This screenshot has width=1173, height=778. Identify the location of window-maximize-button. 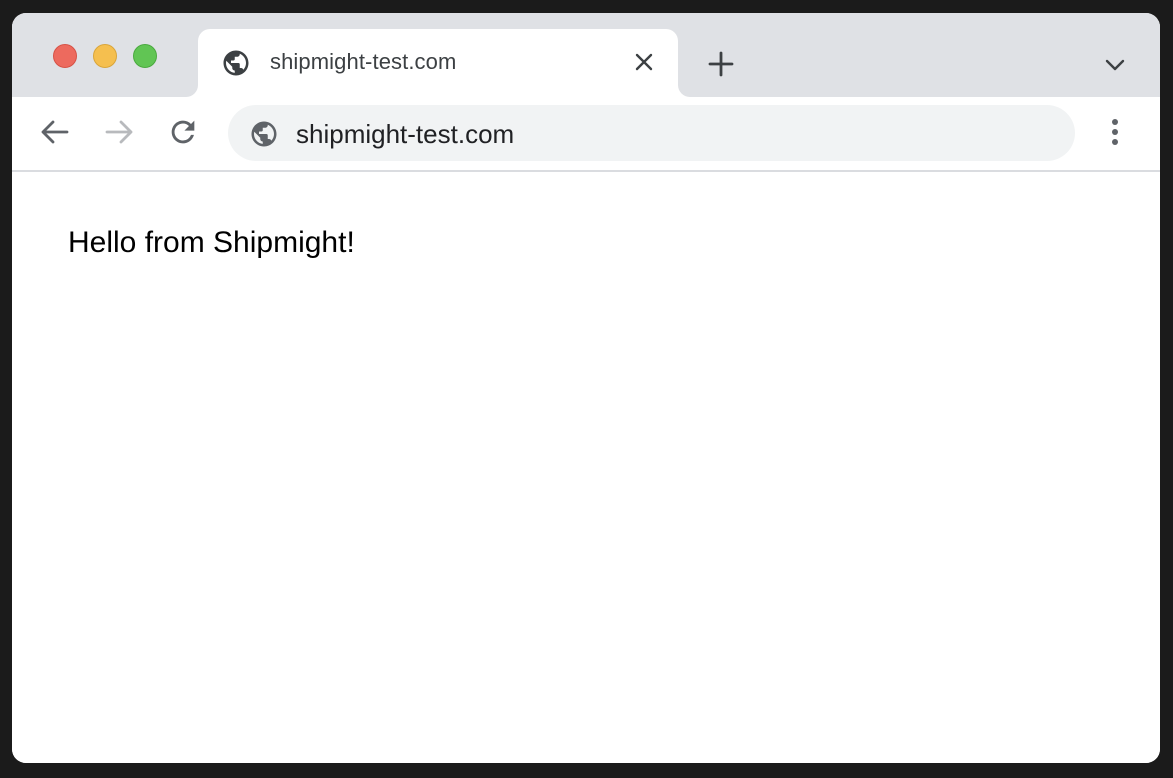
(145, 56).